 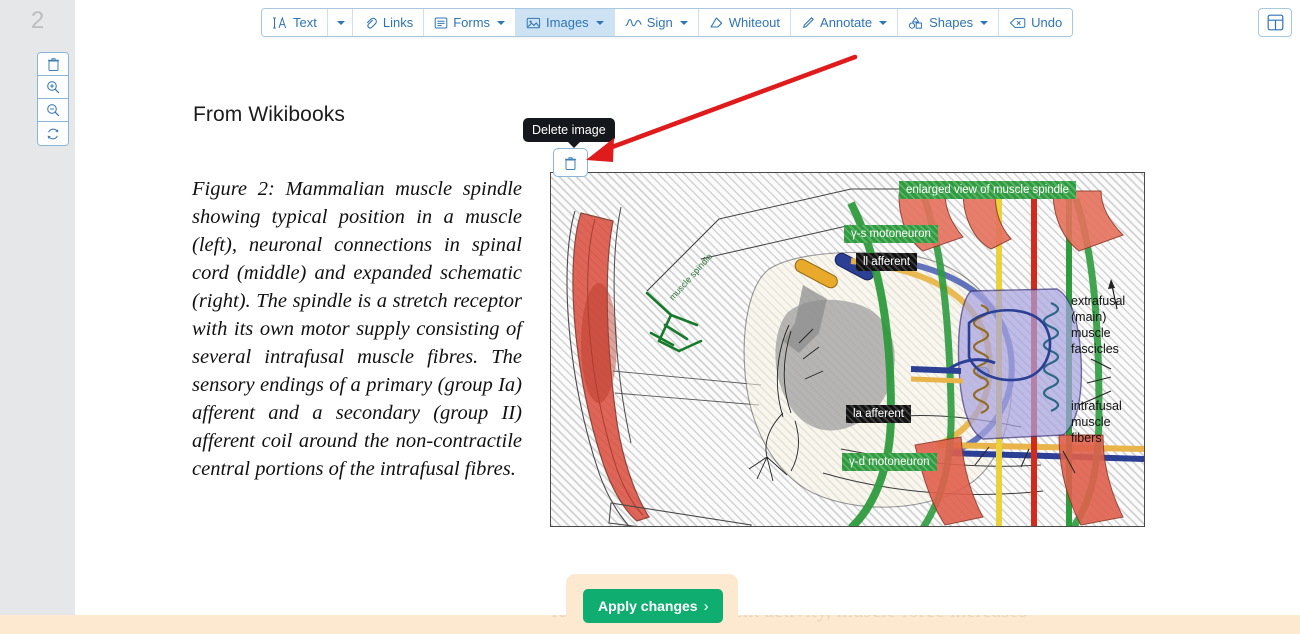 I want to click on toolbar-item-annotate: Annotate, so click(x=845, y=22).